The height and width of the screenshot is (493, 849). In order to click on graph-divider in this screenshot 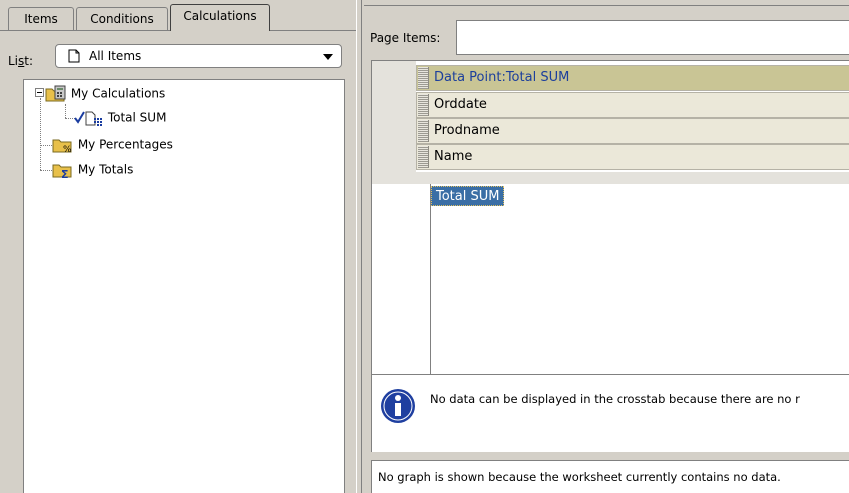, I will do `click(610, 456)`.